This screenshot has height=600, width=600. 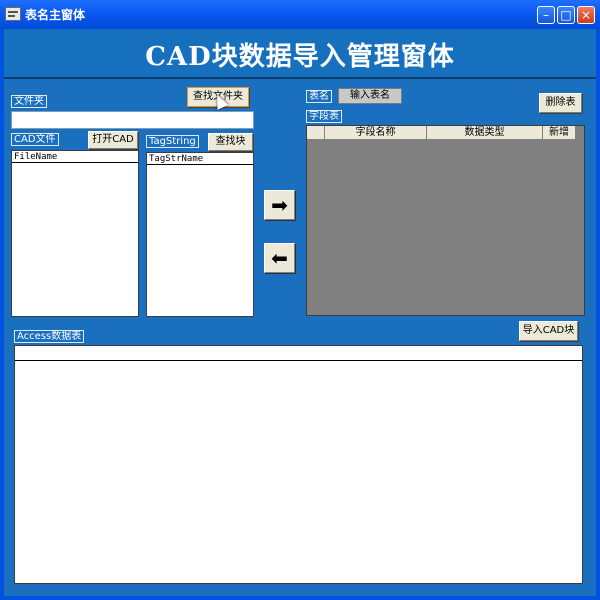 I want to click on maximize-button: □, so click(x=566, y=15).